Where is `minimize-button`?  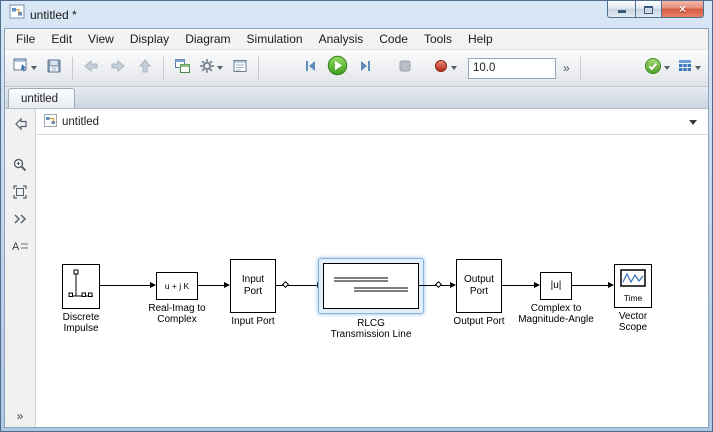
minimize-button is located at coordinates (621, 9).